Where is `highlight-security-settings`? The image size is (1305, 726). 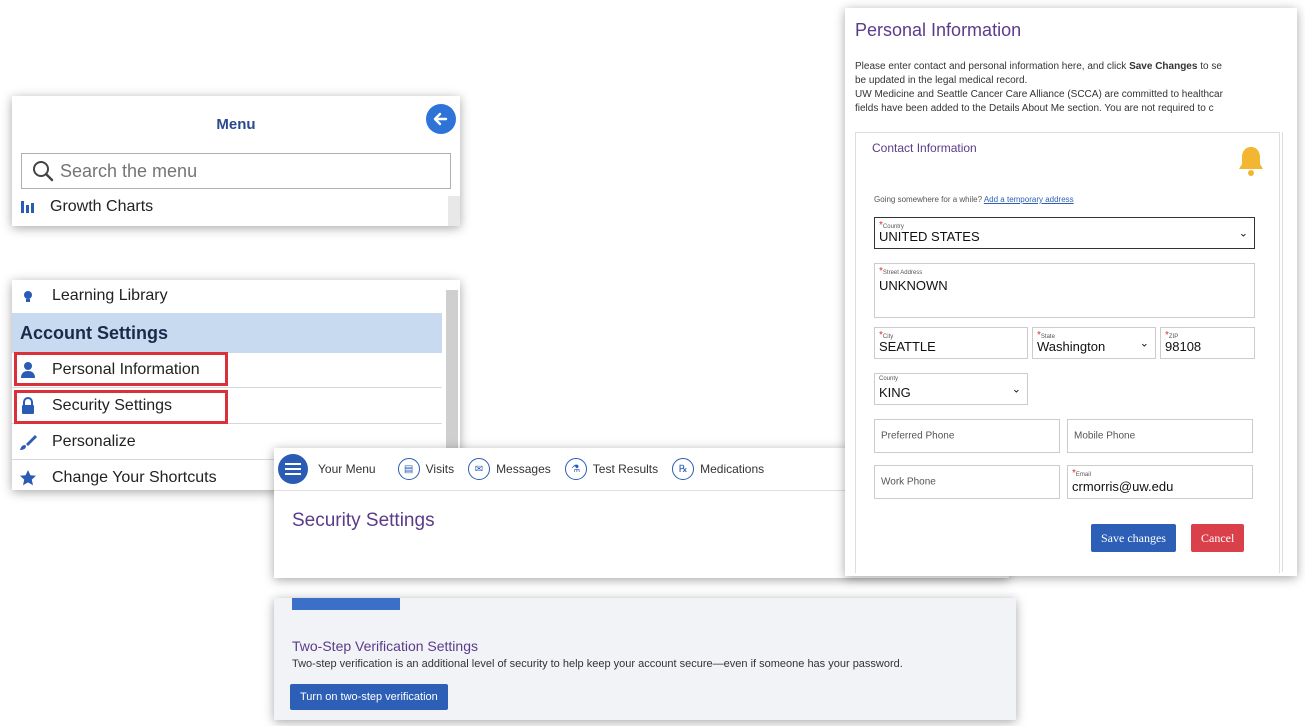
highlight-security-settings is located at coordinates (121, 407).